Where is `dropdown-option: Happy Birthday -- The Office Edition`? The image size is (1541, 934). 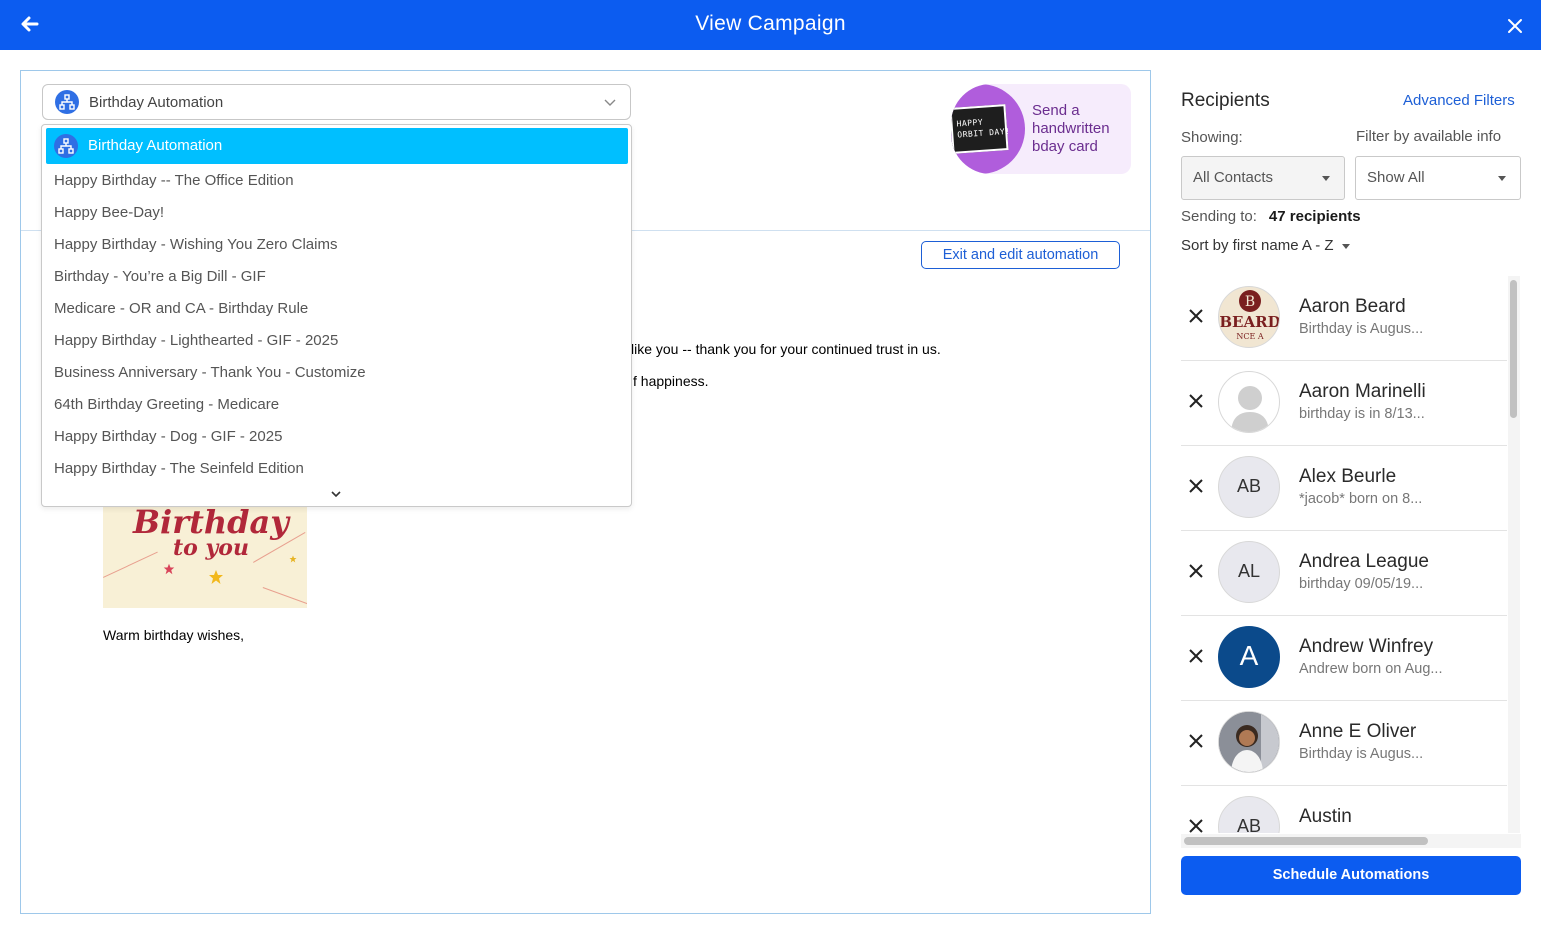
dropdown-option: Happy Birthday -- The Office Edition is located at coordinates (174, 184).